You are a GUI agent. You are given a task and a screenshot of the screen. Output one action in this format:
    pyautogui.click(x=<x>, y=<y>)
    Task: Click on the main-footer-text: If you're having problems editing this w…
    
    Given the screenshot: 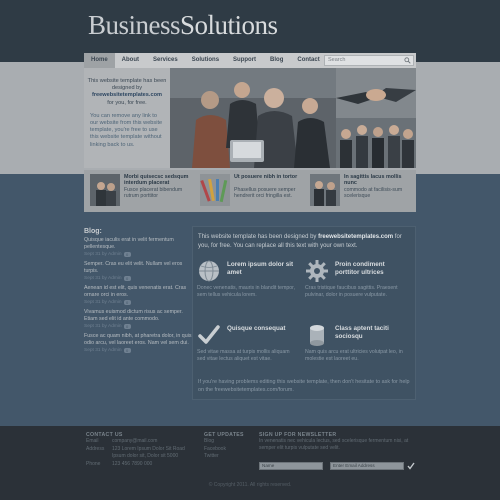 What is the action you would take?
    pyautogui.click(x=304, y=386)
    